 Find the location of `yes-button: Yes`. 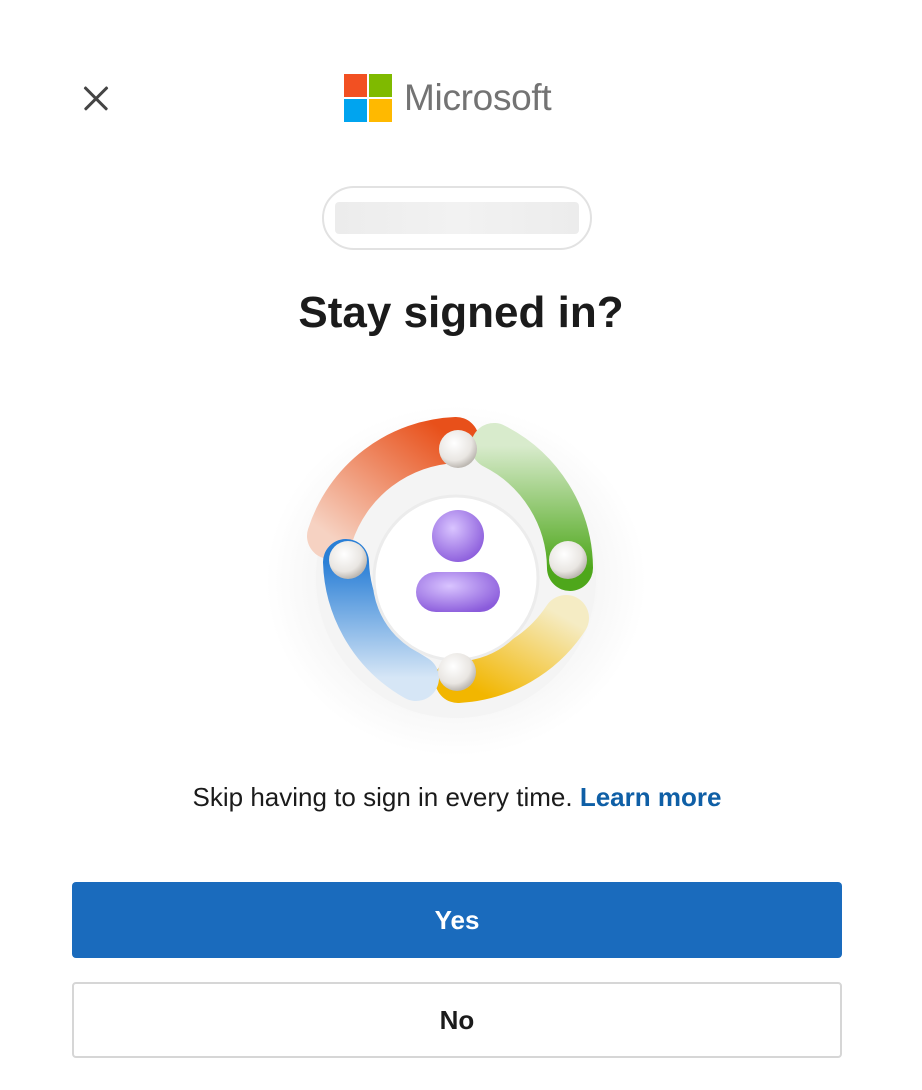

yes-button: Yes is located at coordinates (457, 920).